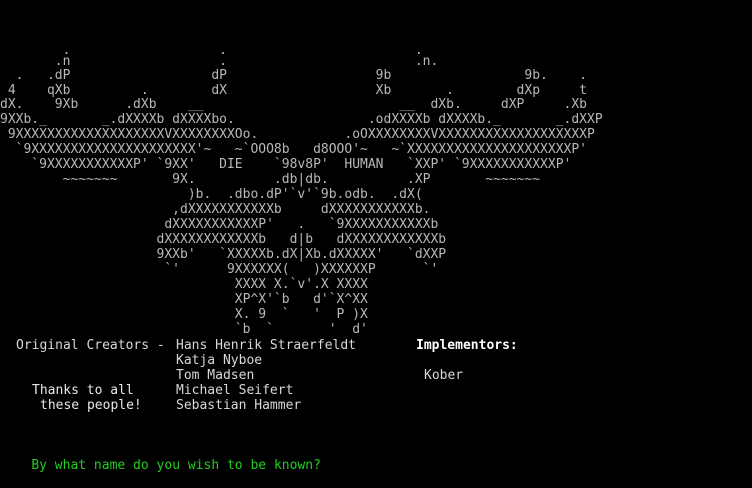 Image resolution: width=752 pixels, height=488 pixels. Describe the element at coordinates (184, 314) in the screenshot. I see `art-line: X. 9 ` ' P )X` at that location.